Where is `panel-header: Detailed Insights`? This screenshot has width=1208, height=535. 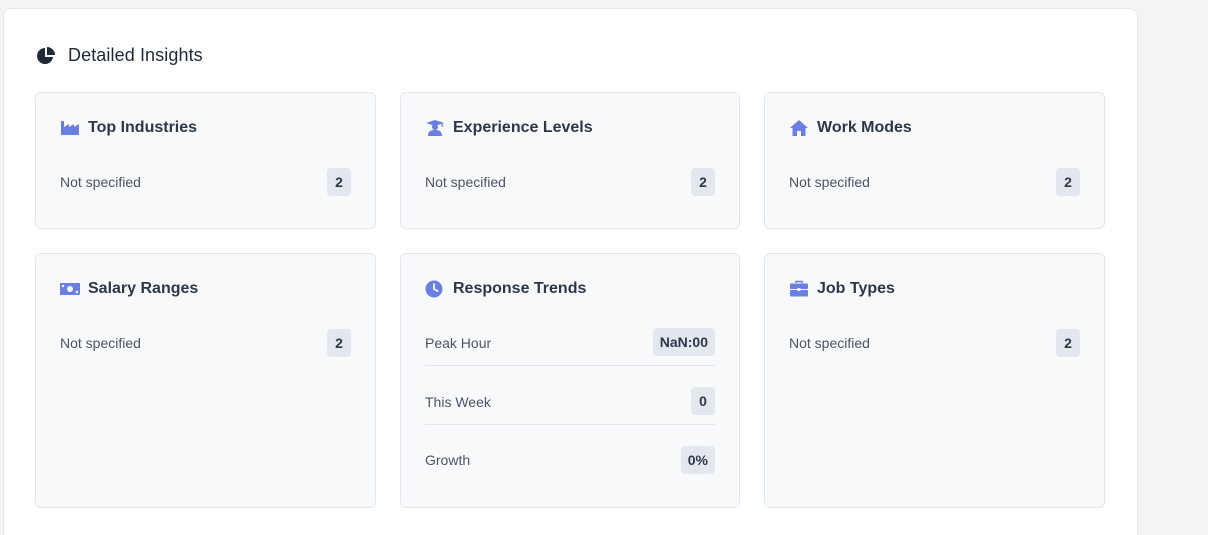 panel-header: Detailed Insights is located at coordinates (119, 55).